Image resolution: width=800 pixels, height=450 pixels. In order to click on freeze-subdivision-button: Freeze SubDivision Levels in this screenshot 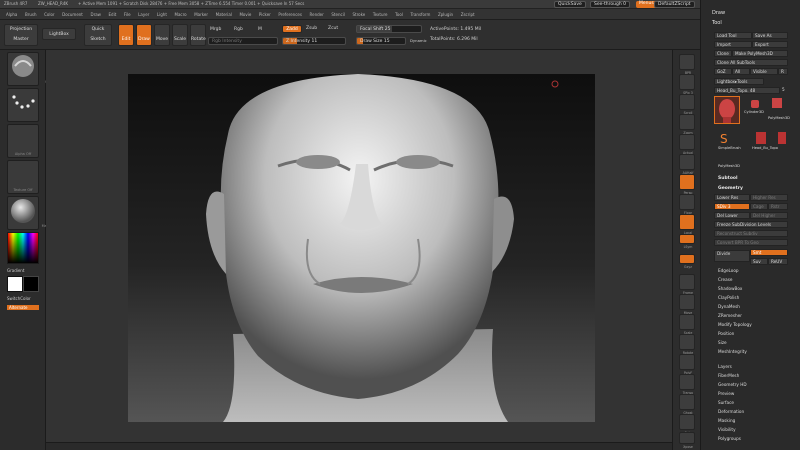, I will do `click(751, 224)`.